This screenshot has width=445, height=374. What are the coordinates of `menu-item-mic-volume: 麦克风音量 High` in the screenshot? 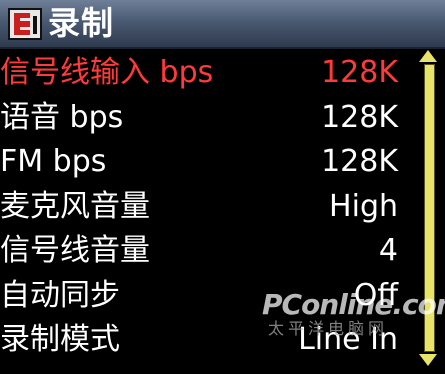 It's located at (206, 208).